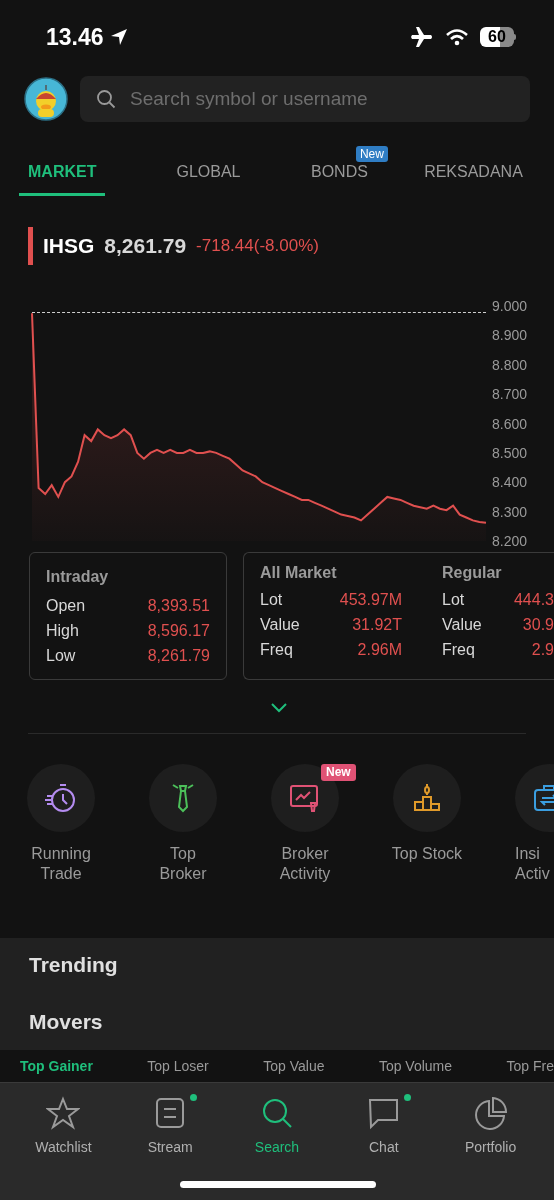 This screenshot has width=554, height=1200. Describe the element at coordinates (322, 99) in the screenshot. I see `search-input: Search symbol or username` at that location.